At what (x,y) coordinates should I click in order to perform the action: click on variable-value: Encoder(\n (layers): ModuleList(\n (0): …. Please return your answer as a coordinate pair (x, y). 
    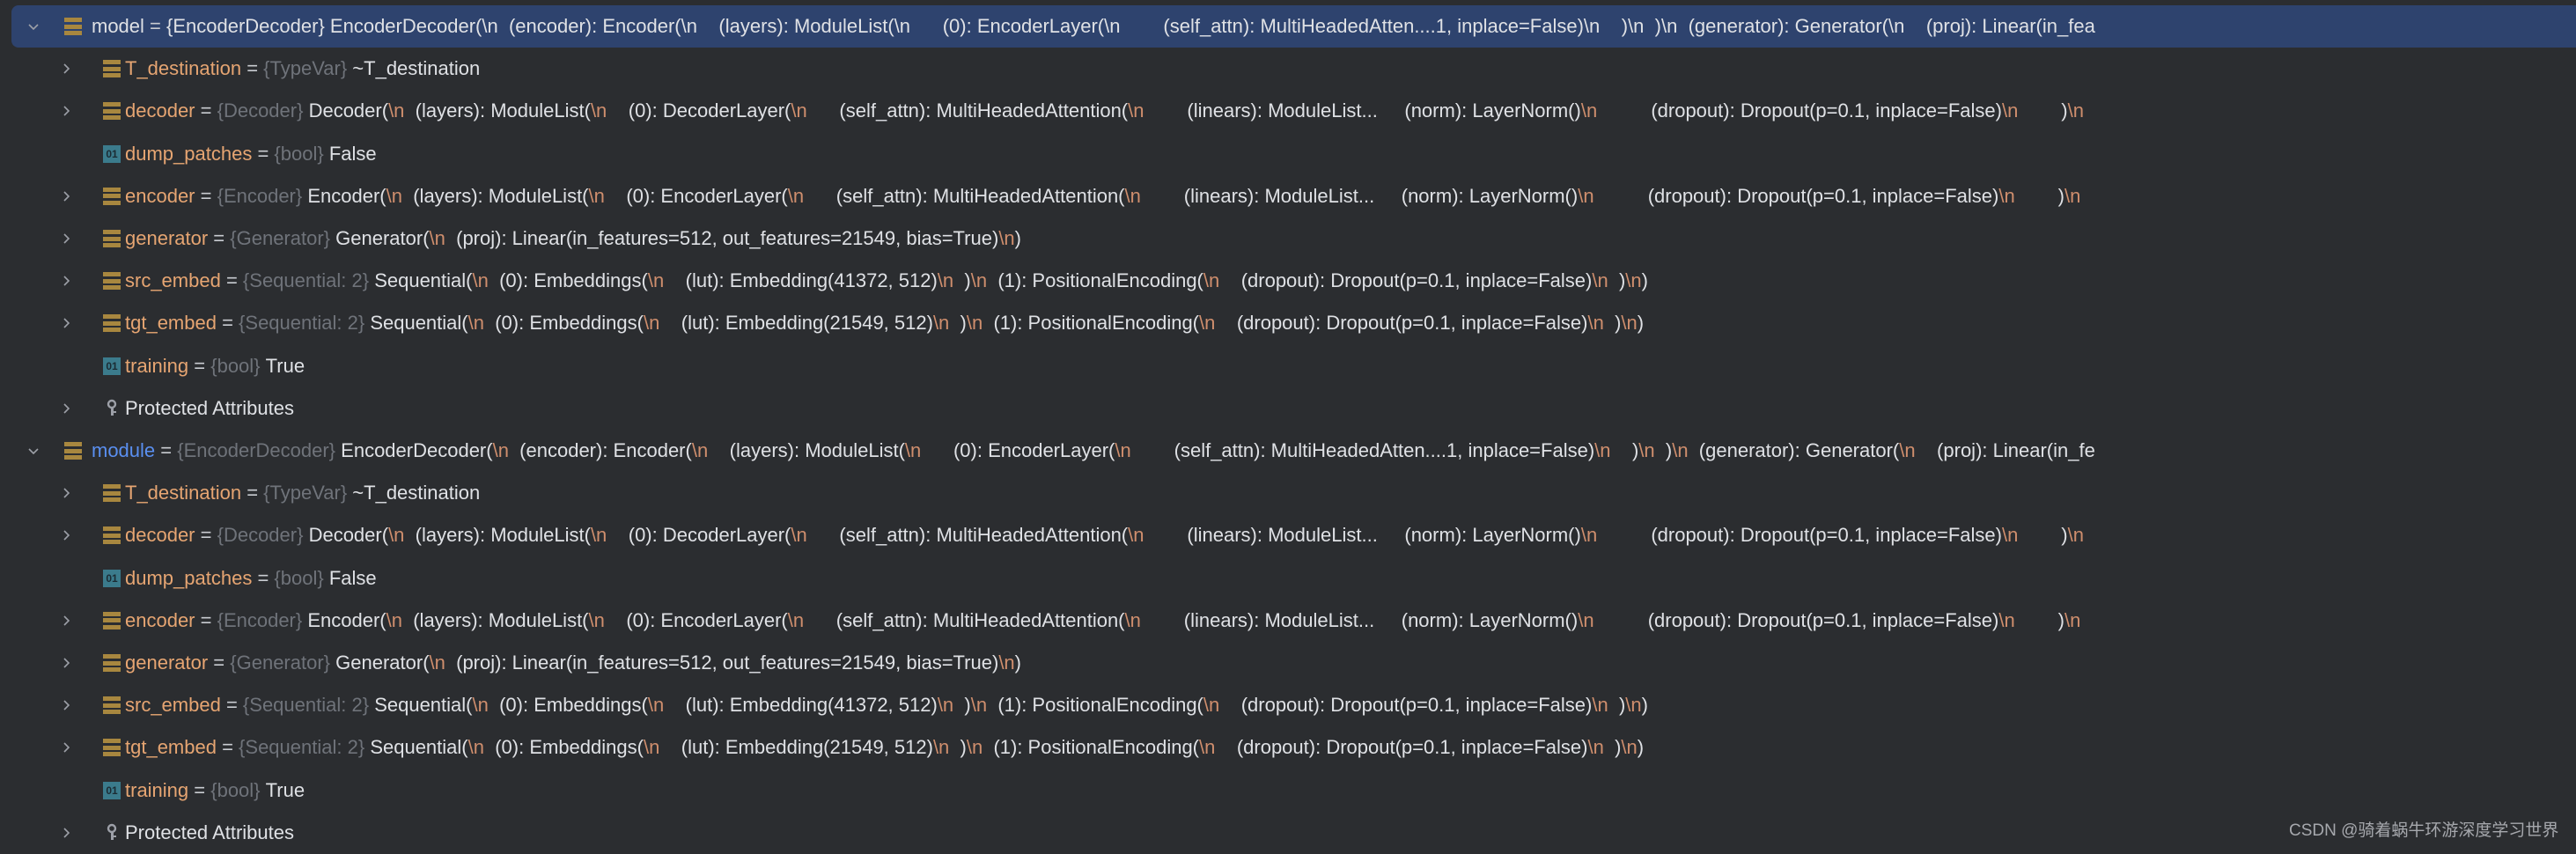
    Looking at the image, I should click on (1194, 195).